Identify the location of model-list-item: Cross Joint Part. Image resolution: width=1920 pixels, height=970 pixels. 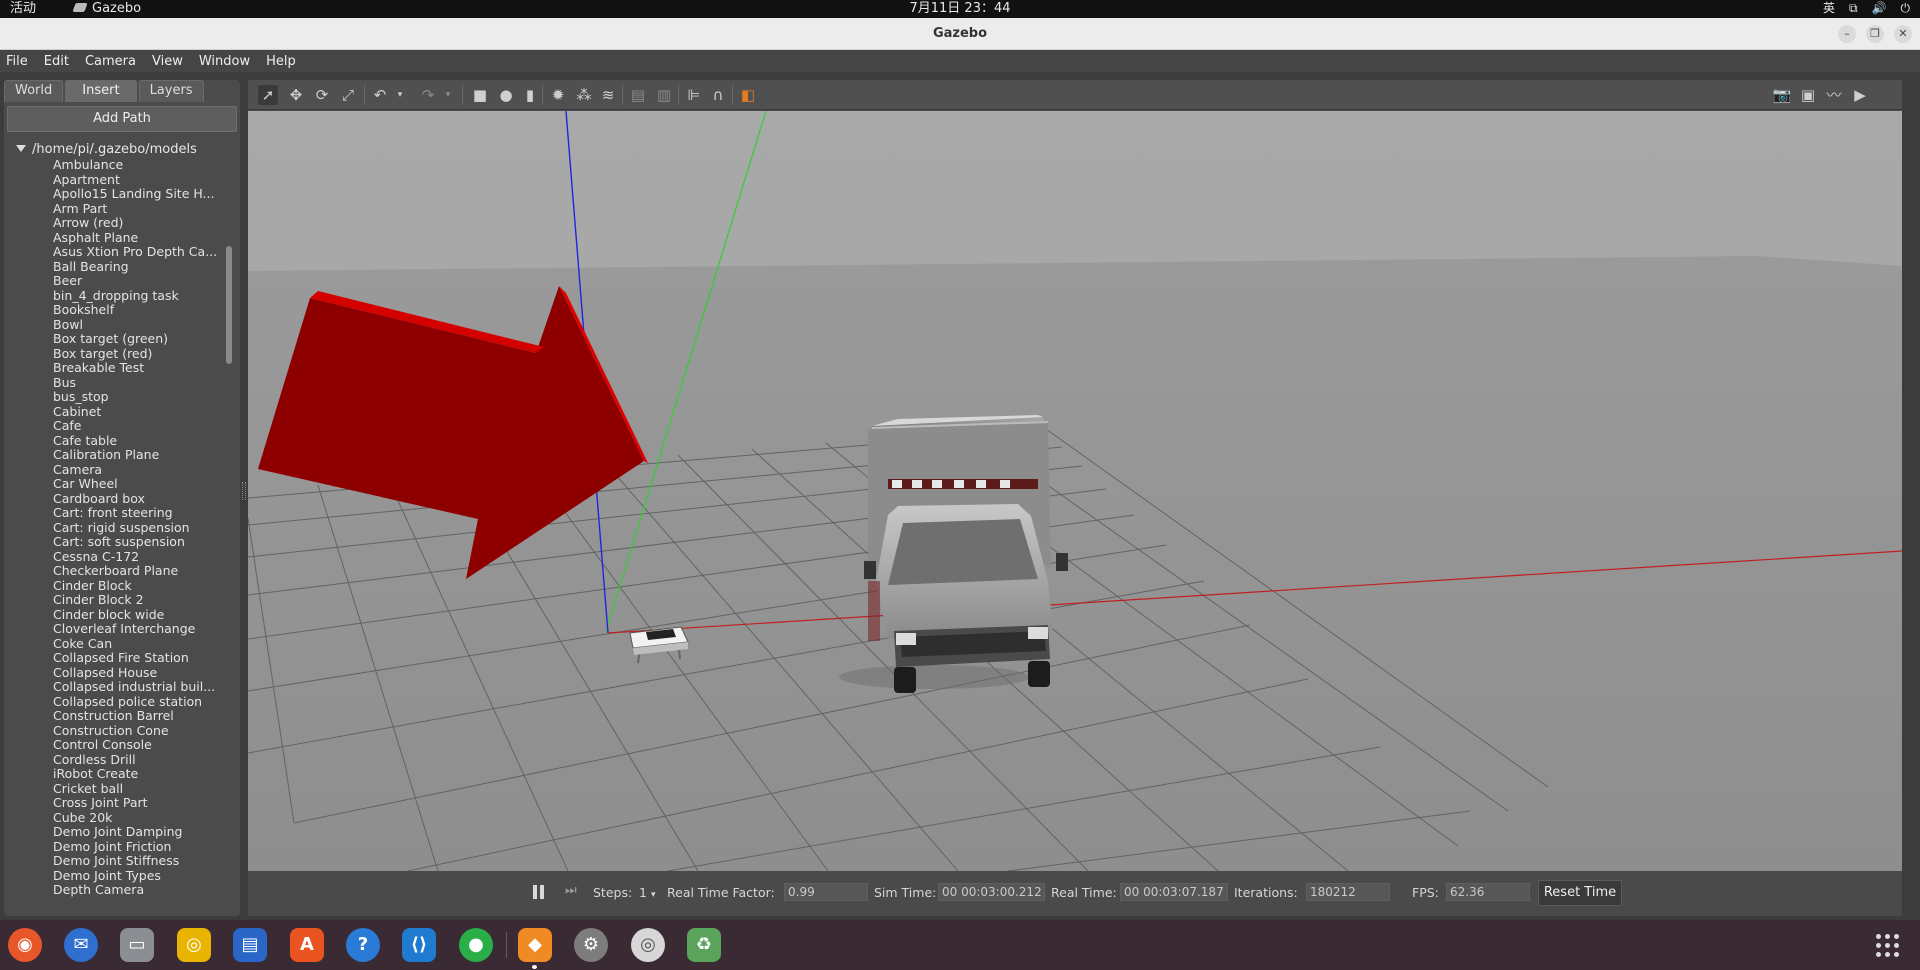
(139, 803).